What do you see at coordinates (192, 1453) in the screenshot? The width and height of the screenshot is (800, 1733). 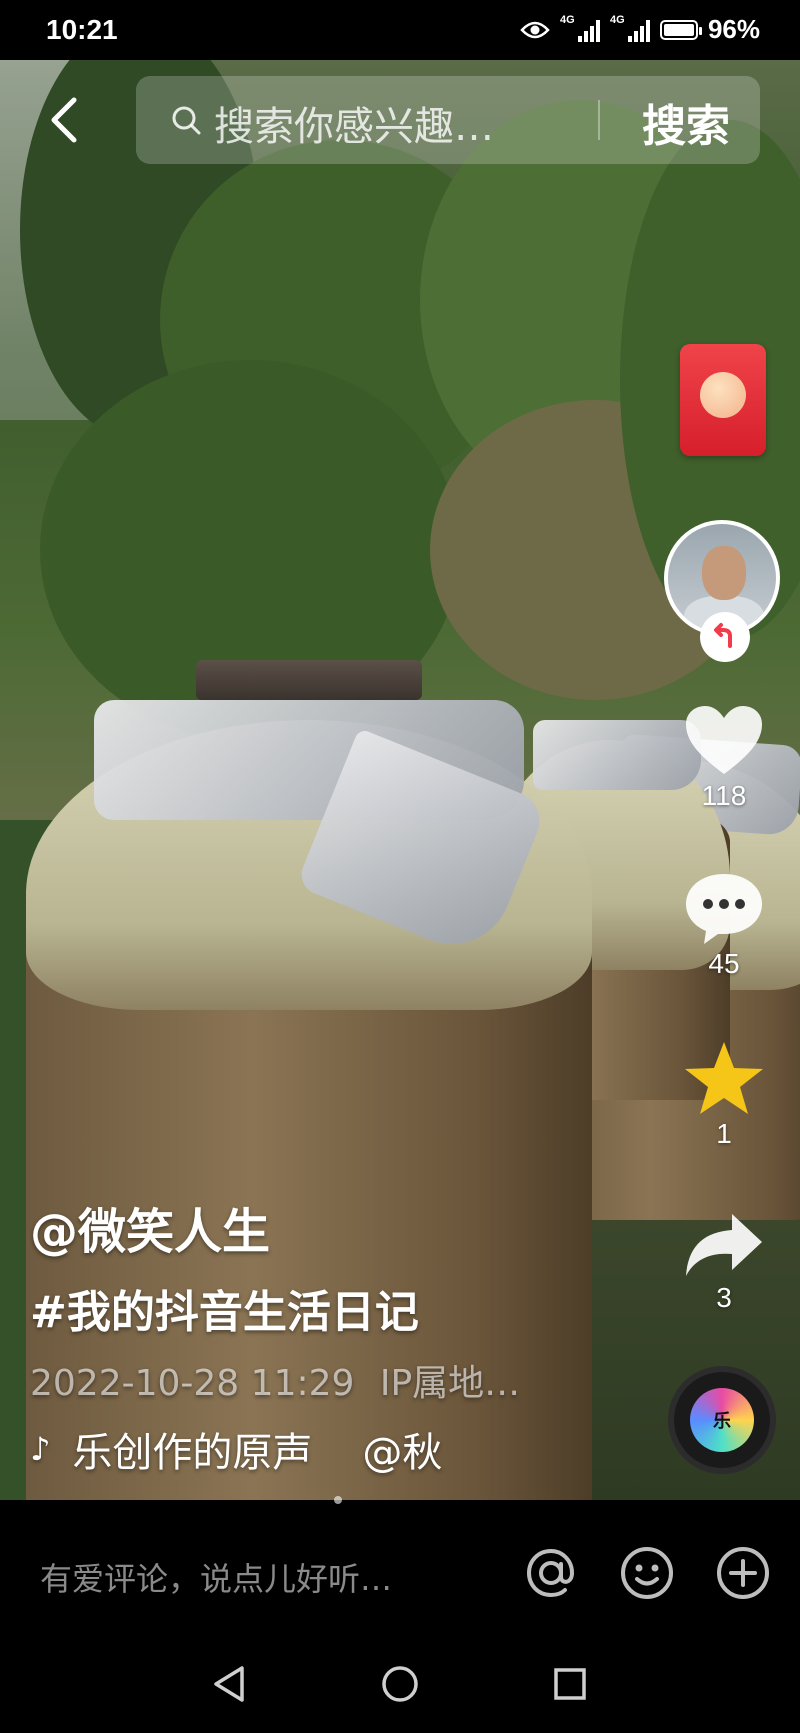 I see `music-title: 乐创作的原声` at bounding box center [192, 1453].